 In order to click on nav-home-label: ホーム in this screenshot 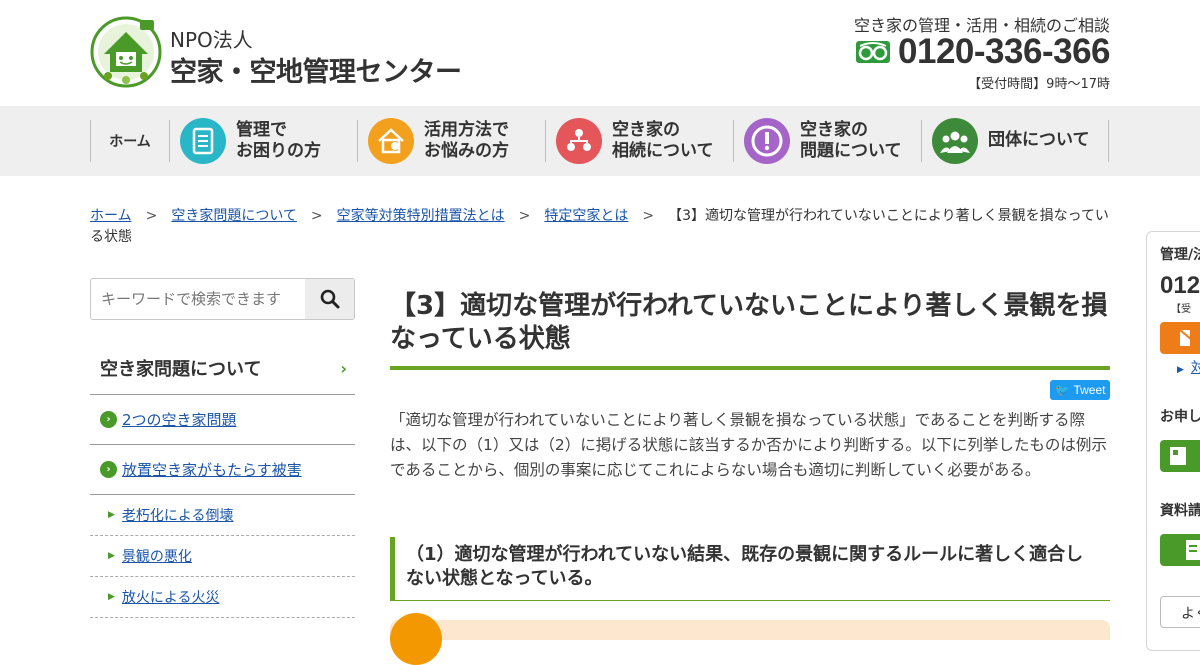, I will do `click(130, 142)`.